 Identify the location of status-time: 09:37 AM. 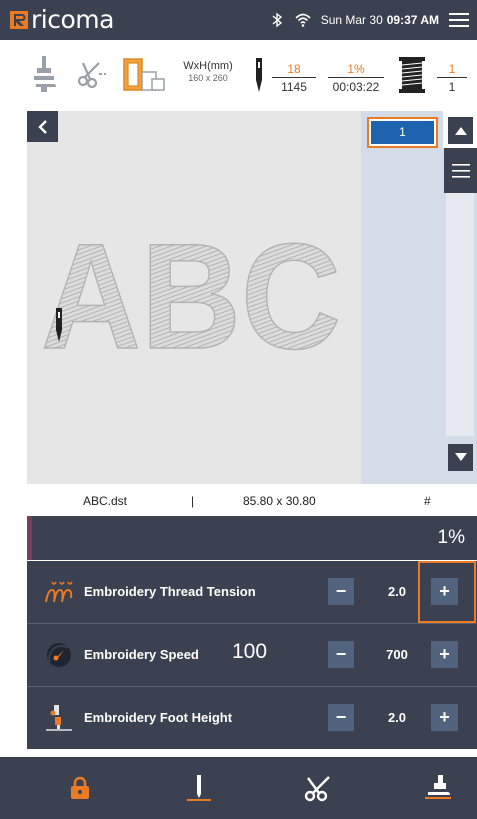
(412, 20).